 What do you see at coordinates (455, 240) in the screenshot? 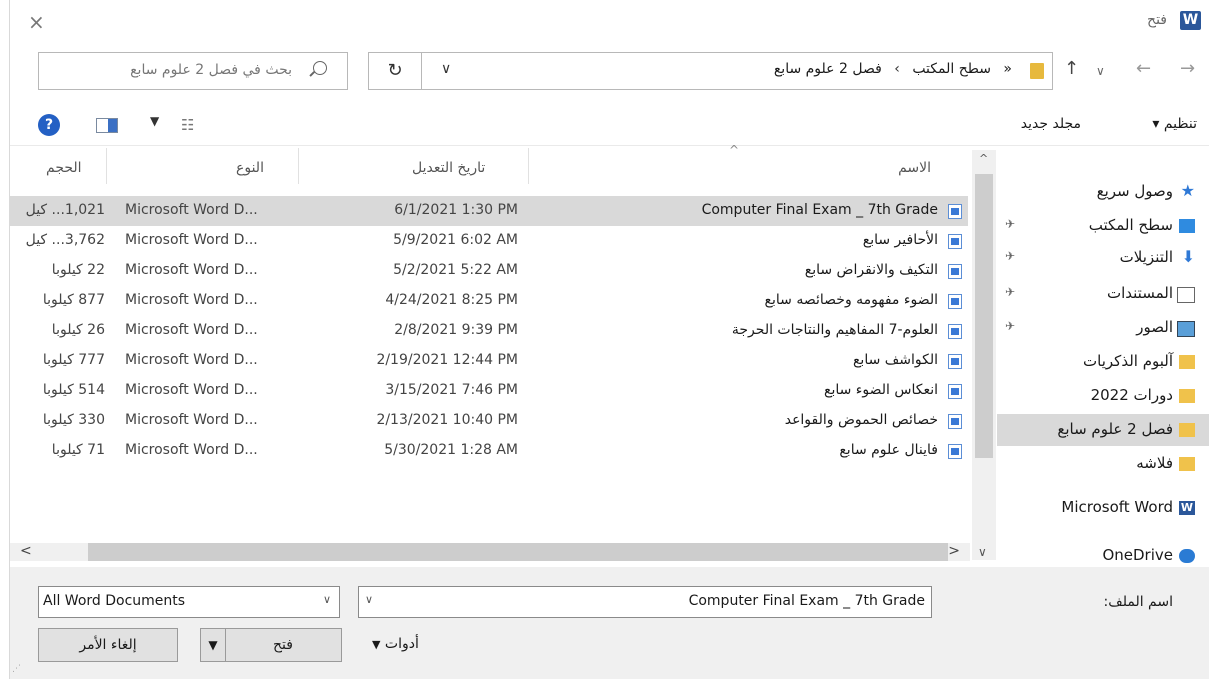
I see `file-date: 5/9/2021 6:02 AM` at bounding box center [455, 240].